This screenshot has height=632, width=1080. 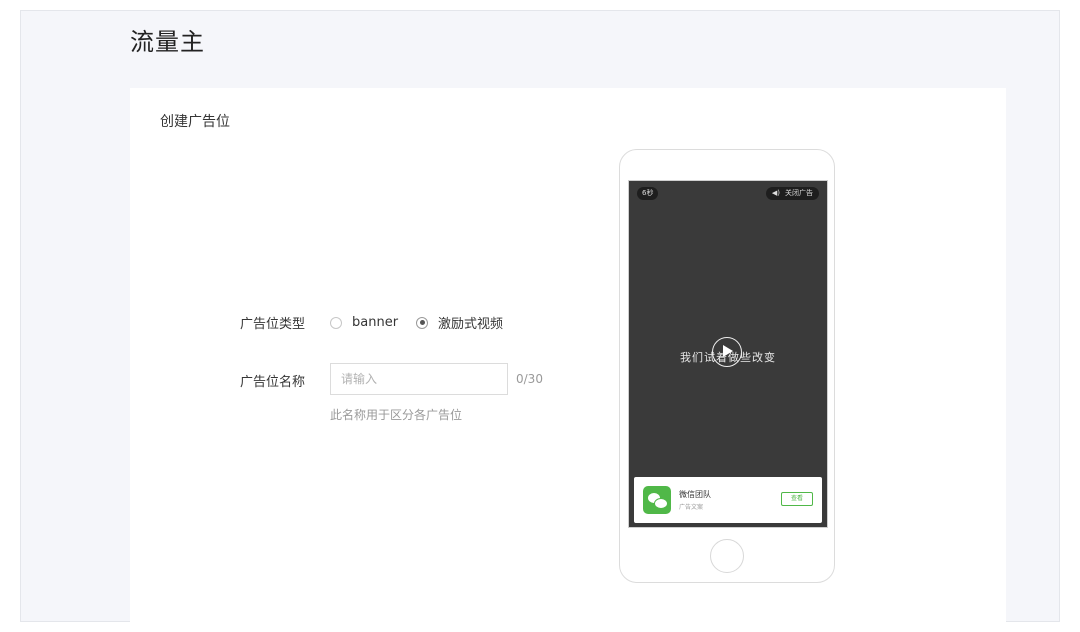 I want to click on ad-name-counter: 0/30, so click(x=529, y=379).